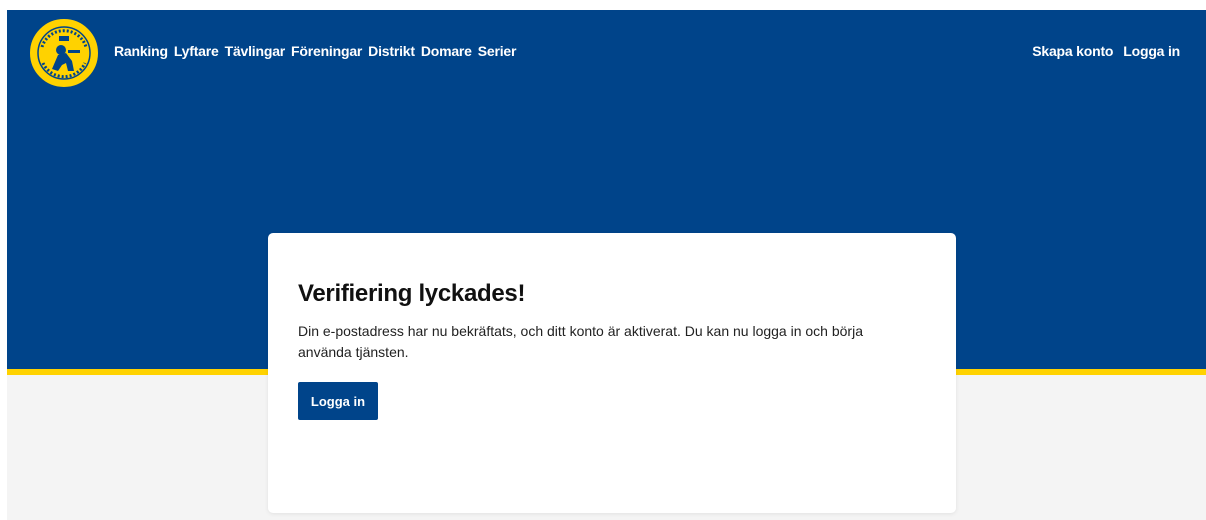 The height and width of the screenshot is (520, 1206). I want to click on nav-serier: Serier, so click(497, 51).